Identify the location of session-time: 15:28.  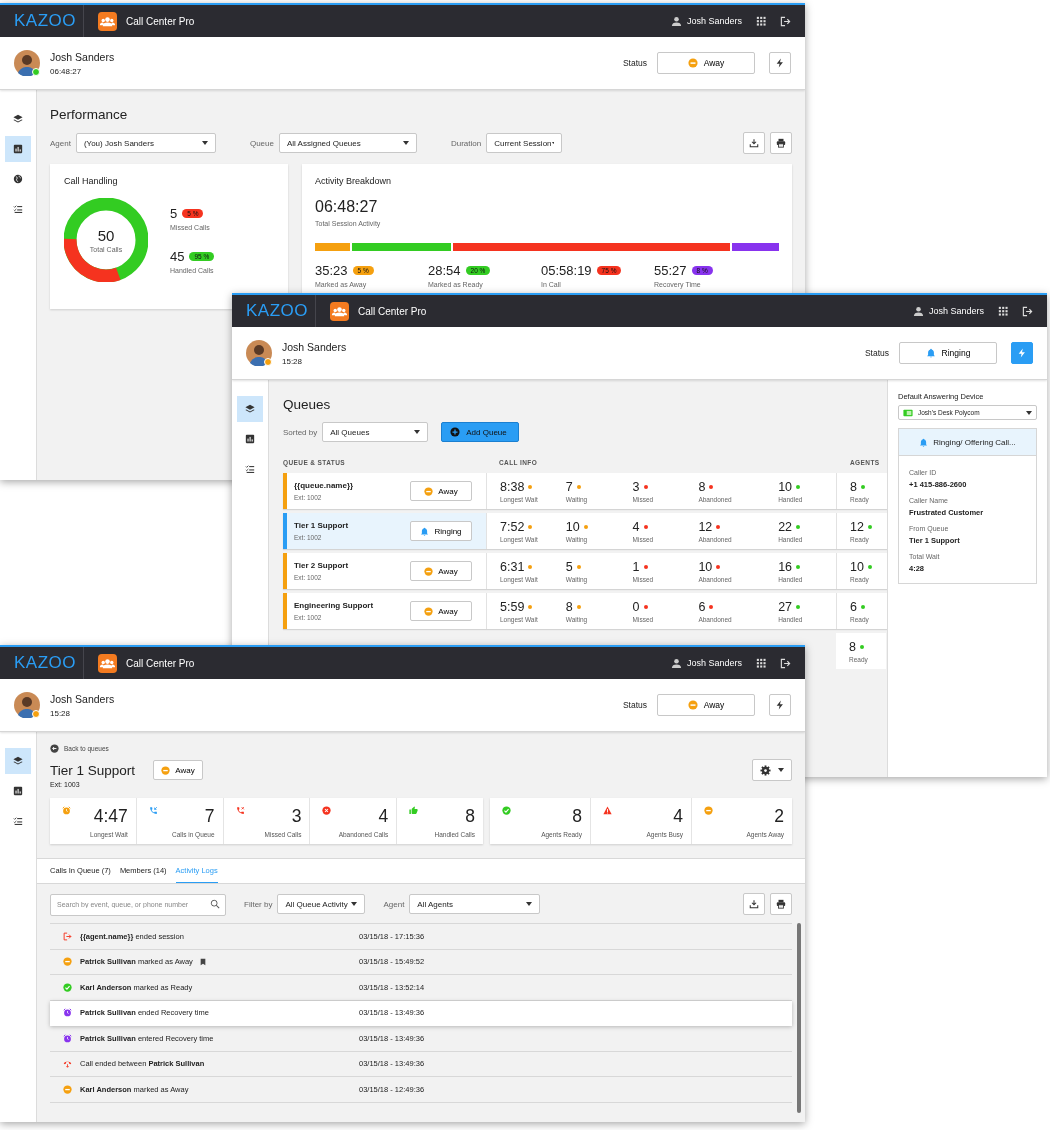
(293, 361).